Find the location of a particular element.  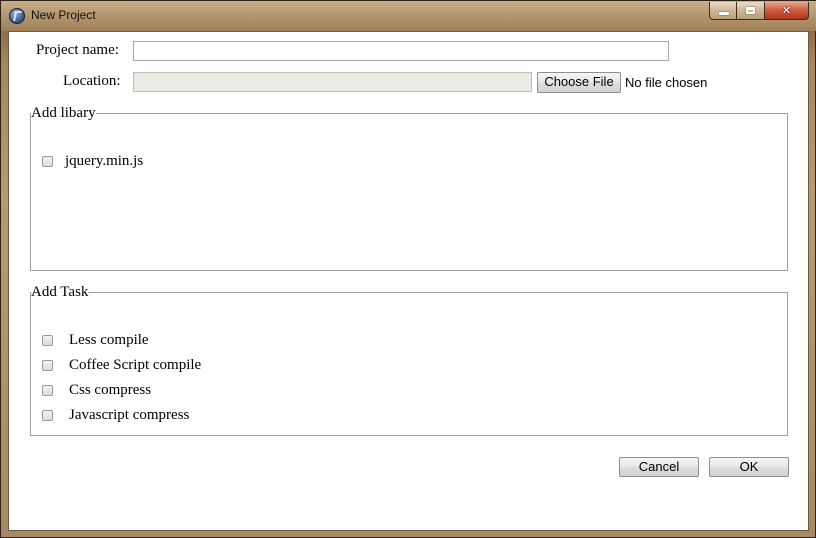

task-checkbox-css is located at coordinates (47, 390).